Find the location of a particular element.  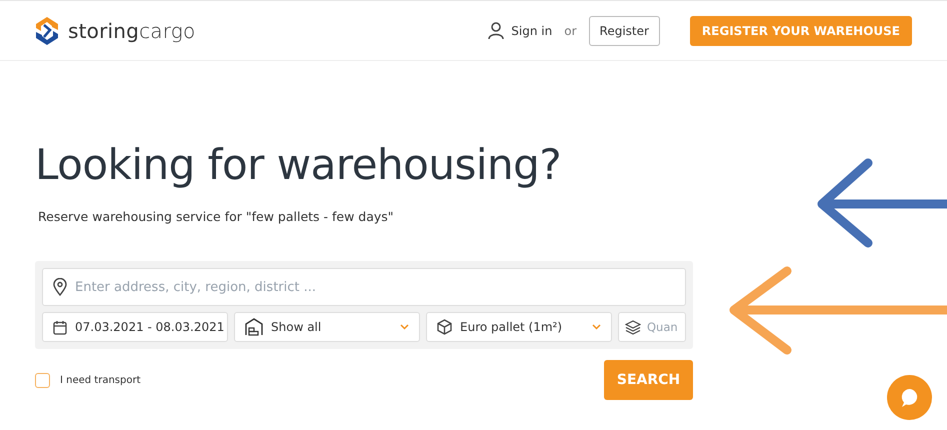

warehouse-type-dropdown: Show all is located at coordinates (327, 327).